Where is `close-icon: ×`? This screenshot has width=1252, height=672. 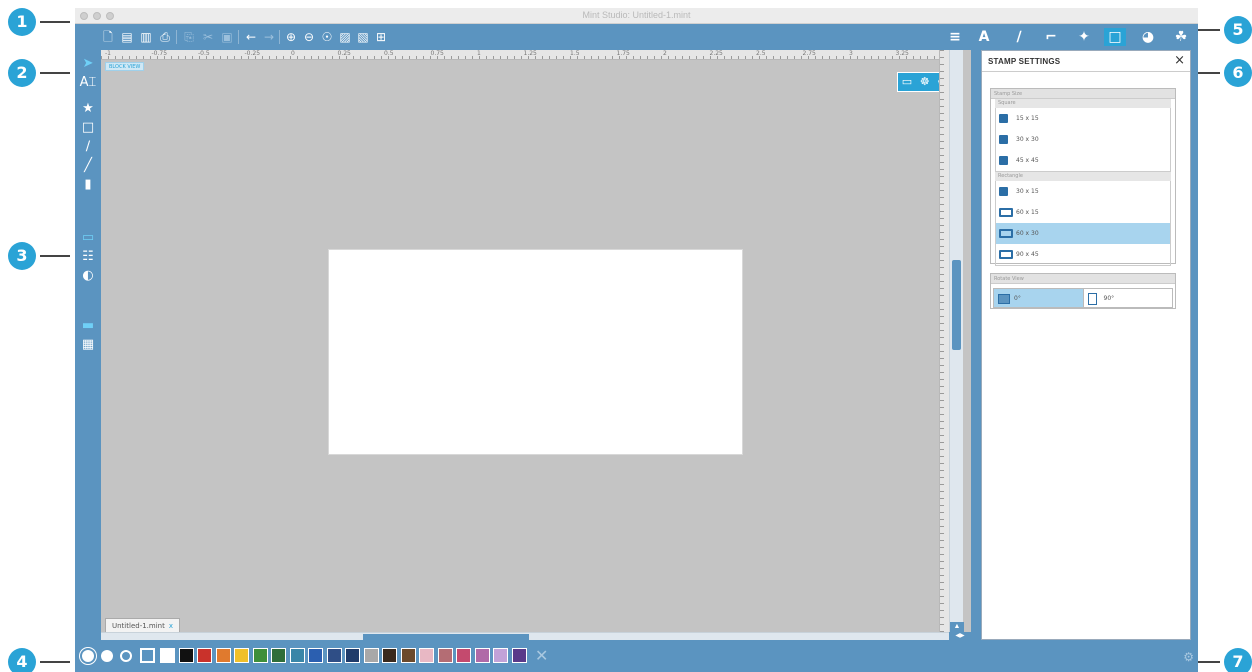 close-icon: × is located at coordinates (1179, 60).